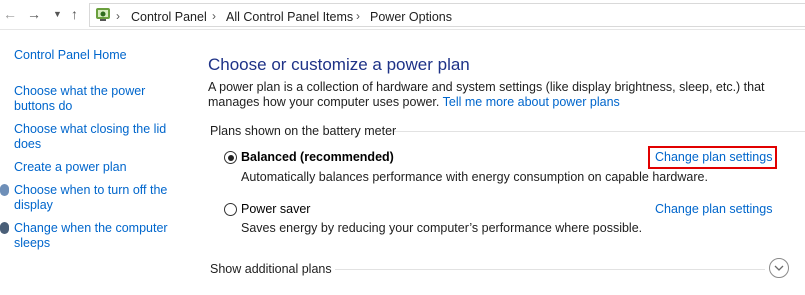 Image resolution: width=805 pixels, height=295 pixels. What do you see at coordinates (4, 190) in the screenshot?
I see `display-icon` at bounding box center [4, 190].